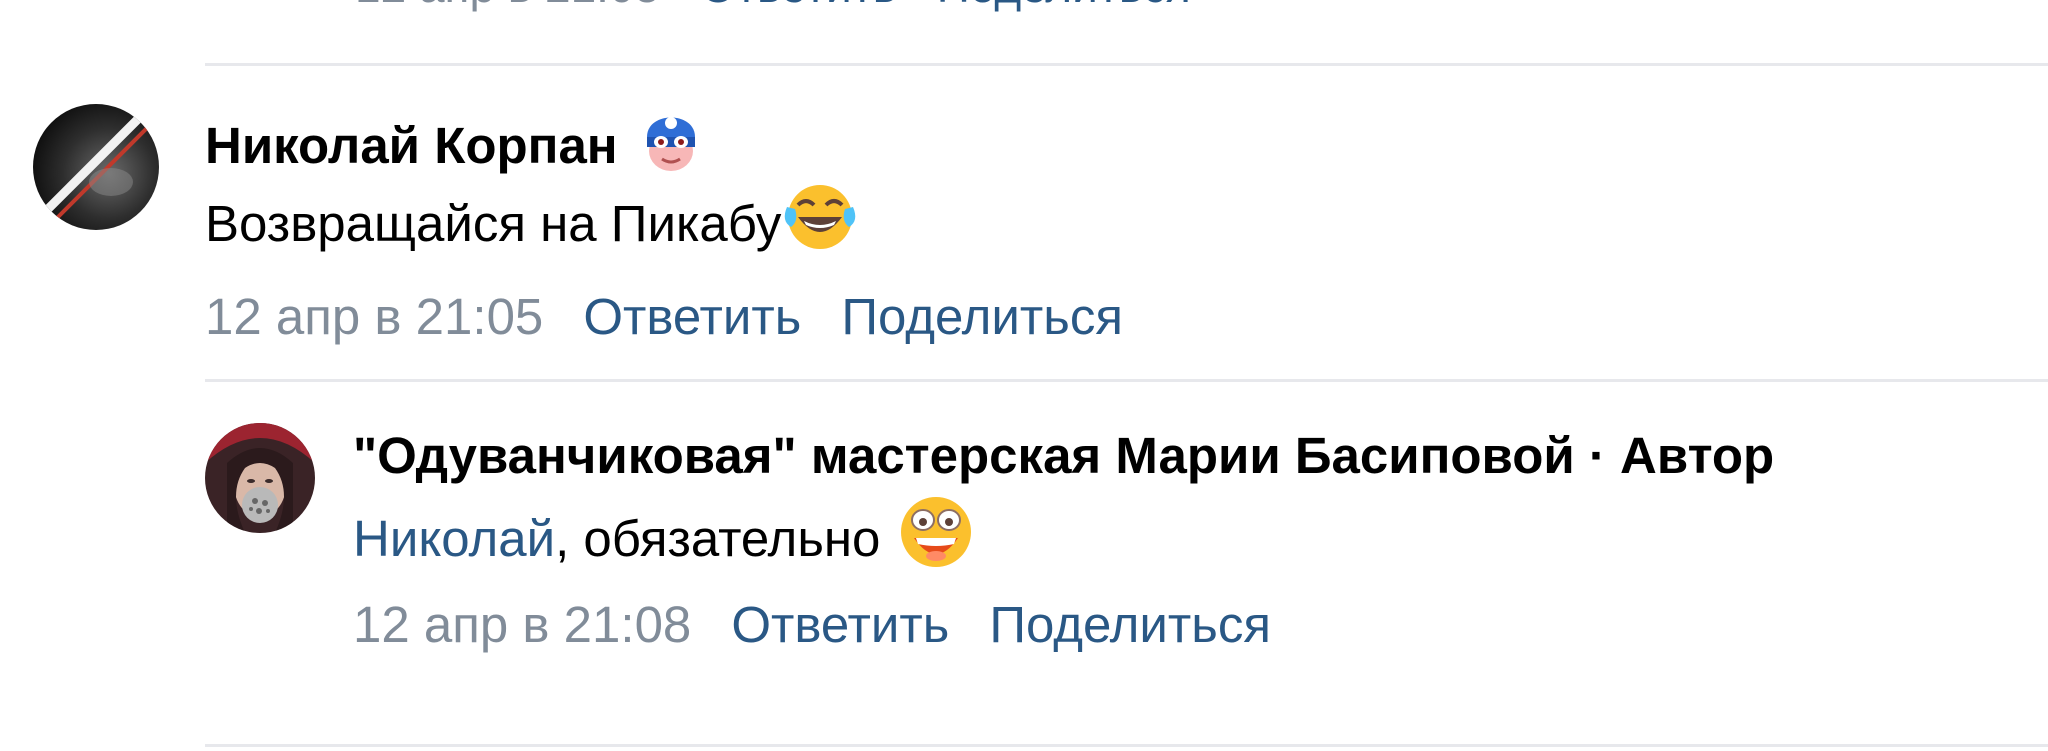 This screenshot has width=2048, height=751. What do you see at coordinates (454, 538) in the screenshot?
I see `mention-link: Николай` at bounding box center [454, 538].